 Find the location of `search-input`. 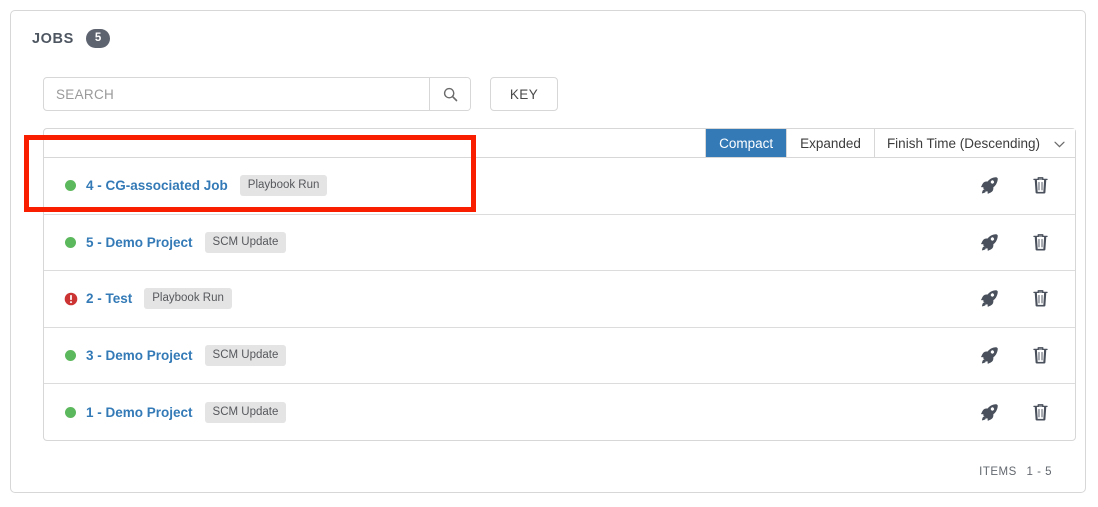

search-input is located at coordinates (236, 94).